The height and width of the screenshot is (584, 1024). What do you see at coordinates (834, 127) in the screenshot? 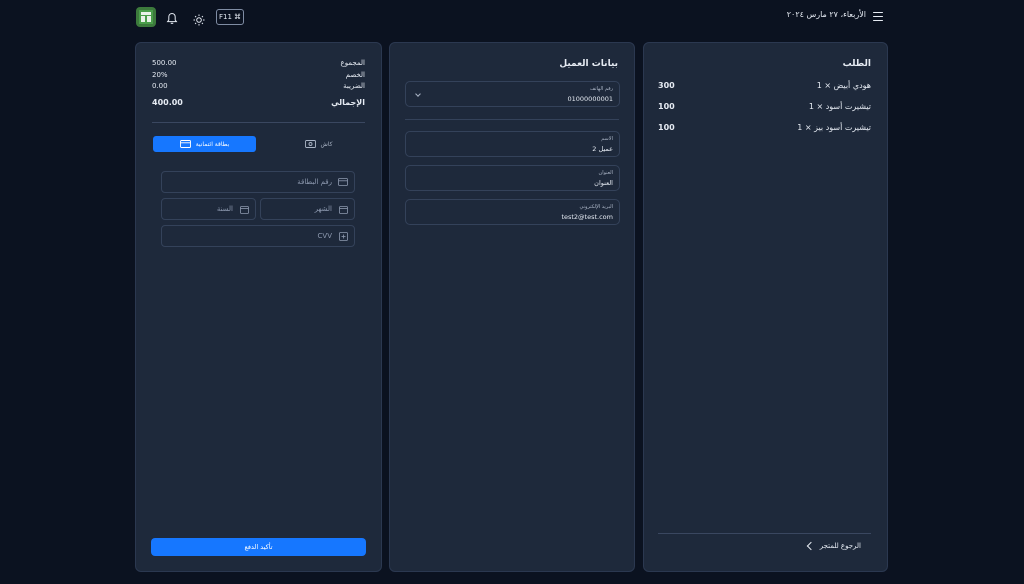
I see `order-item-name: تيشيرت أسود بيز × 1` at bounding box center [834, 127].